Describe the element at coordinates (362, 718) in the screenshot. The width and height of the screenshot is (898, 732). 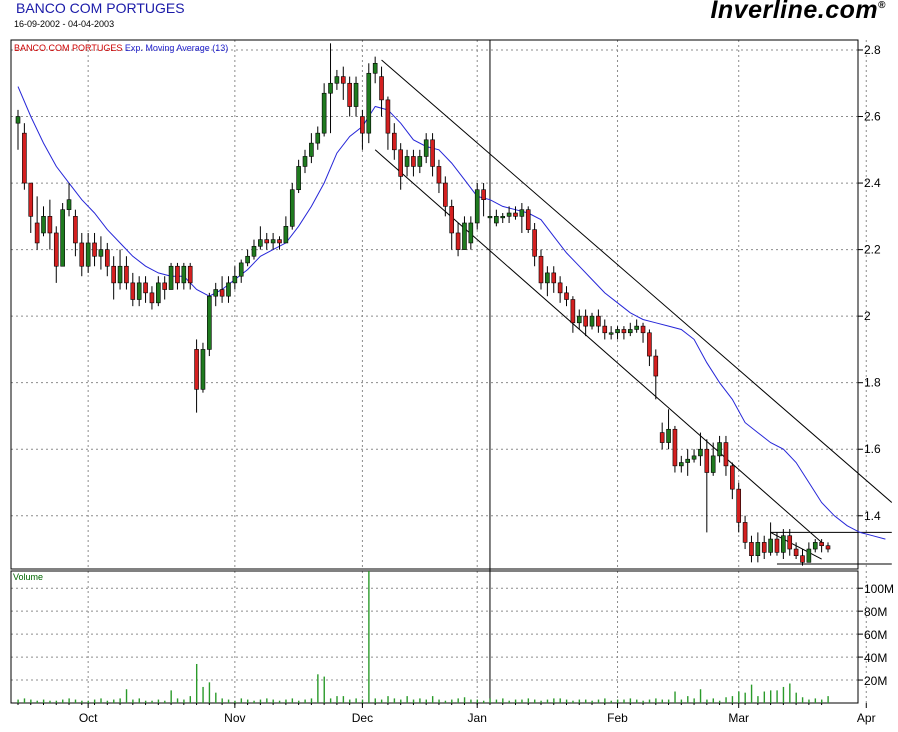
I see `month-label: Dec` at that location.